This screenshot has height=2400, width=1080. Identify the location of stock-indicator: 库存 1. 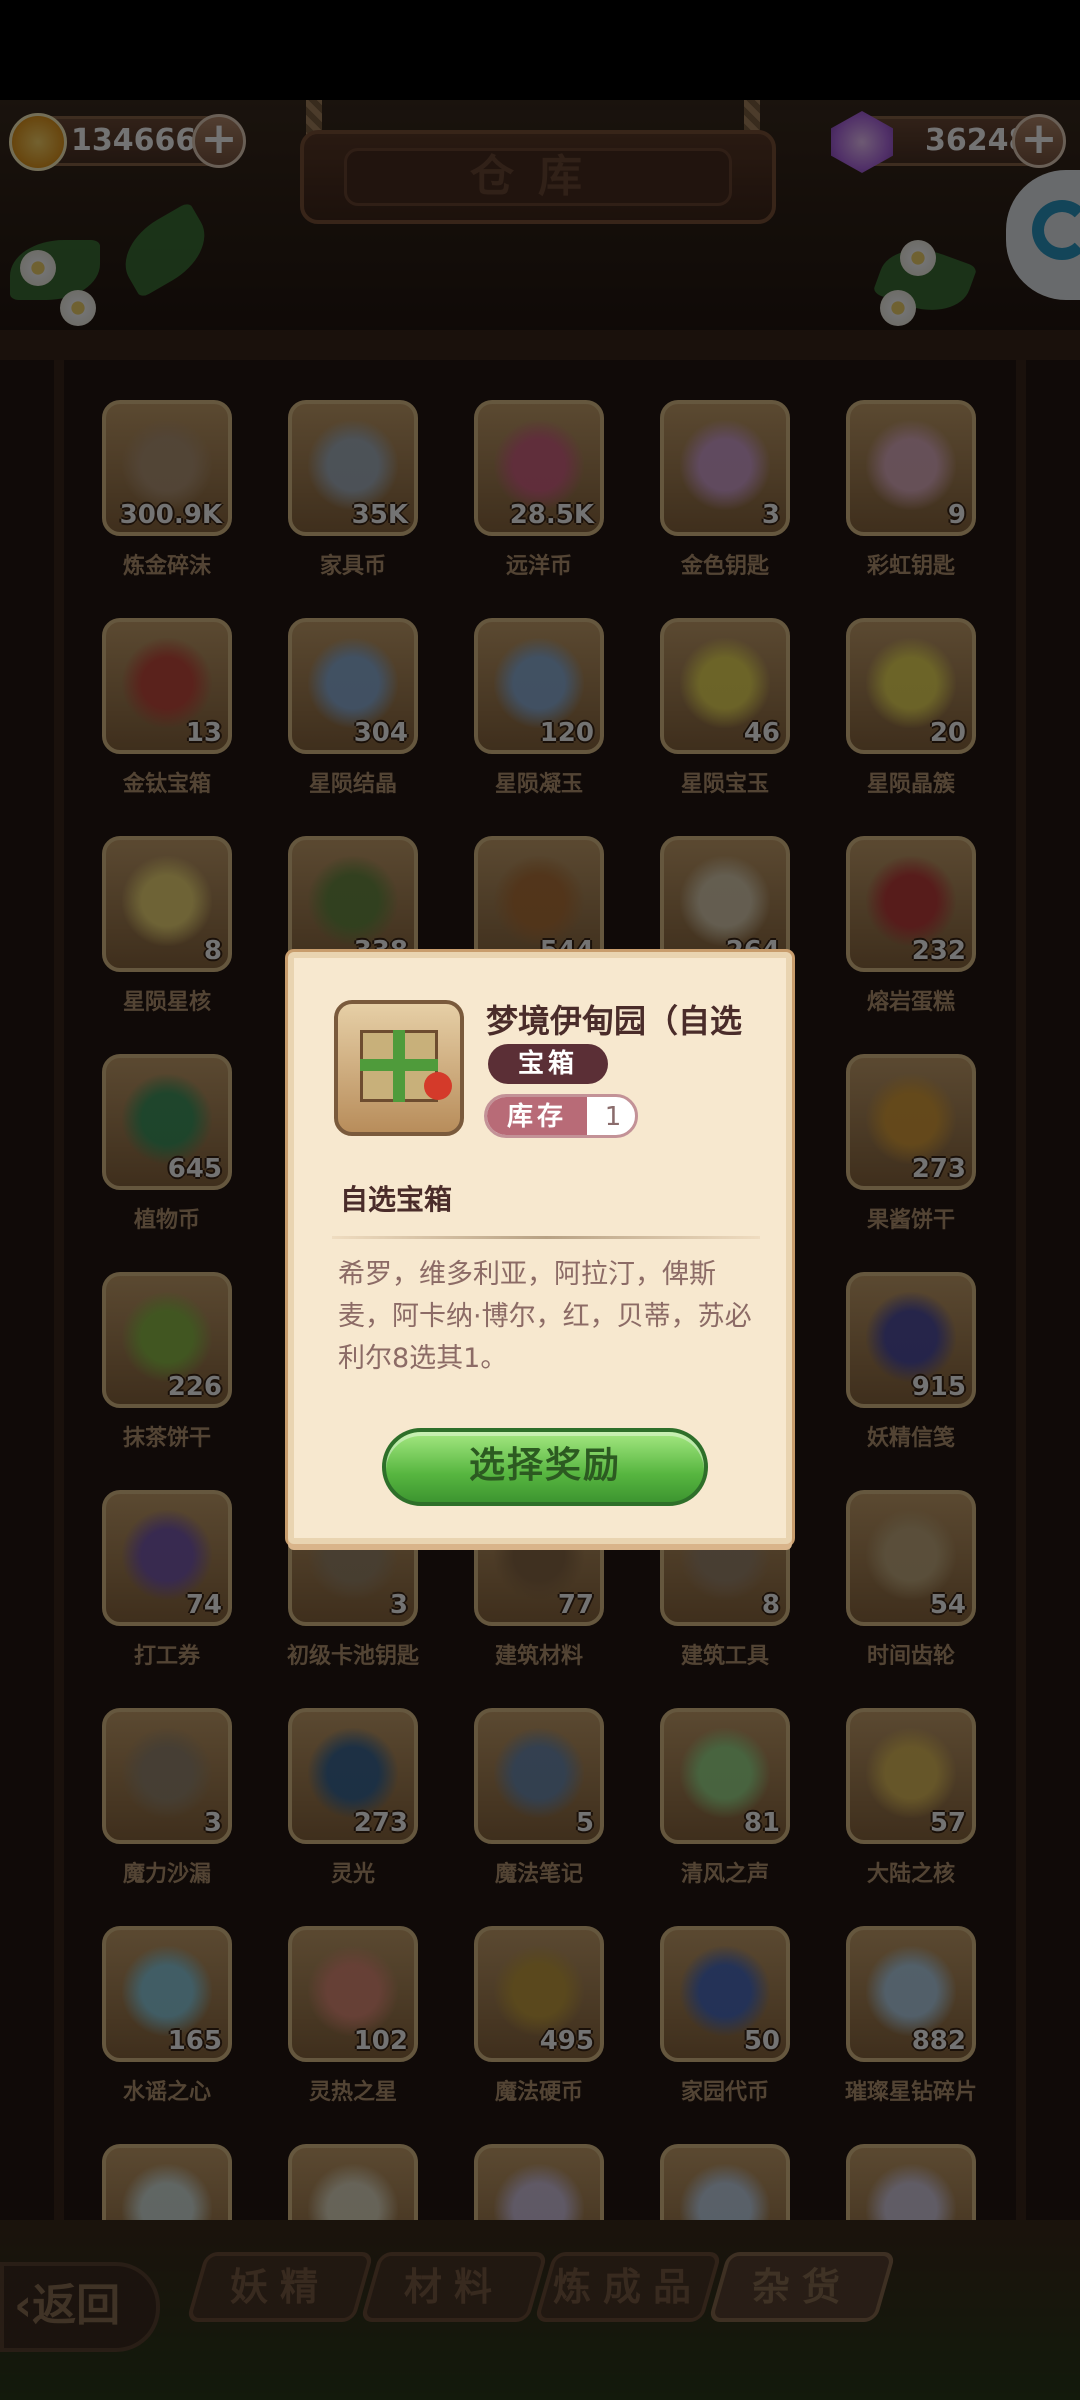
(561, 1116).